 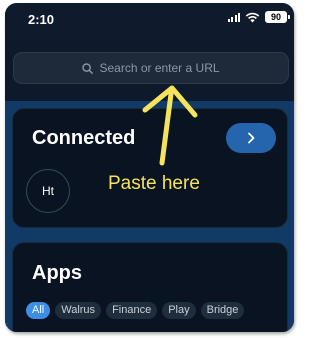 I want to click on connected-app-avatar: Ht, so click(x=48, y=191).